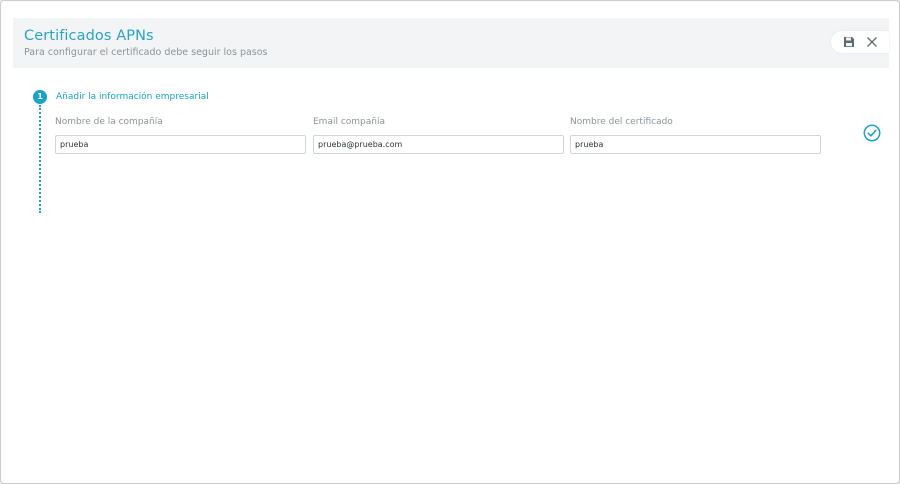  I want to click on company-email-label: Email compañía, so click(349, 122).